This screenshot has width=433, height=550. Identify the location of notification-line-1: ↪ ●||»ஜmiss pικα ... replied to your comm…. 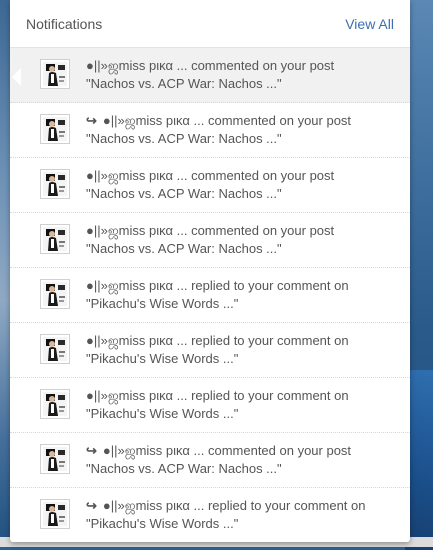
(226, 506).